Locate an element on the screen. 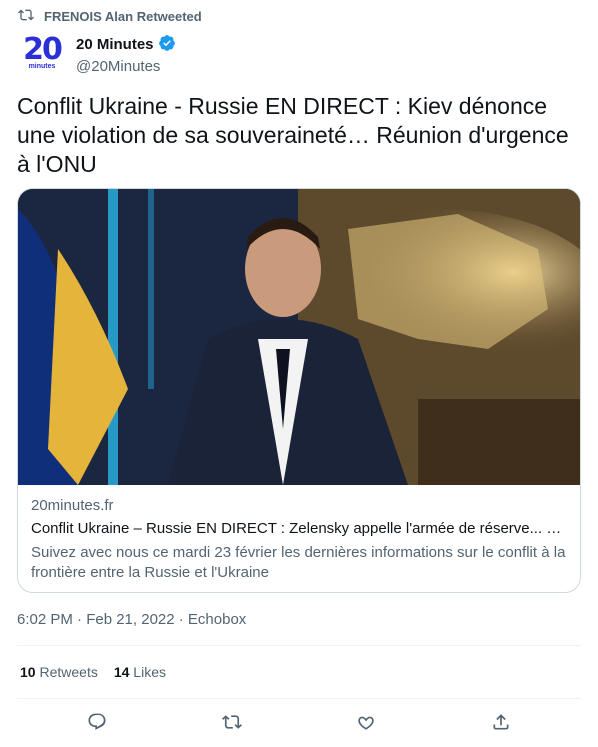 This screenshot has height=747, width=598. tweet-timestamp: 6:02 PM · Feb 21, 2022 · Echobox is located at coordinates (131, 619).